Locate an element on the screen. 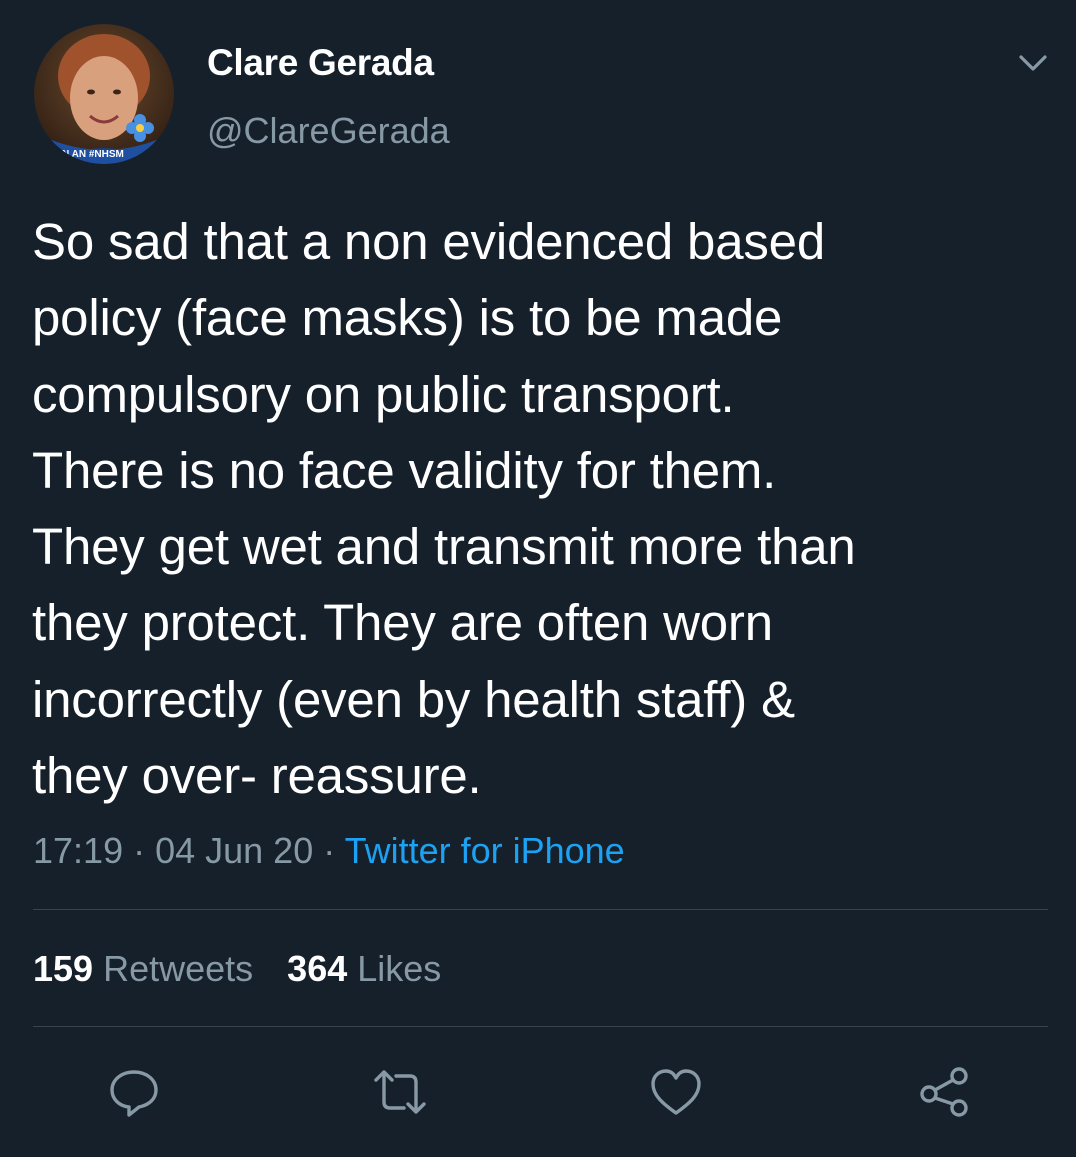 The height and width of the screenshot is (1157, 1076). retweets-stat: 159 Retweets is located at coordinates (143, 968).